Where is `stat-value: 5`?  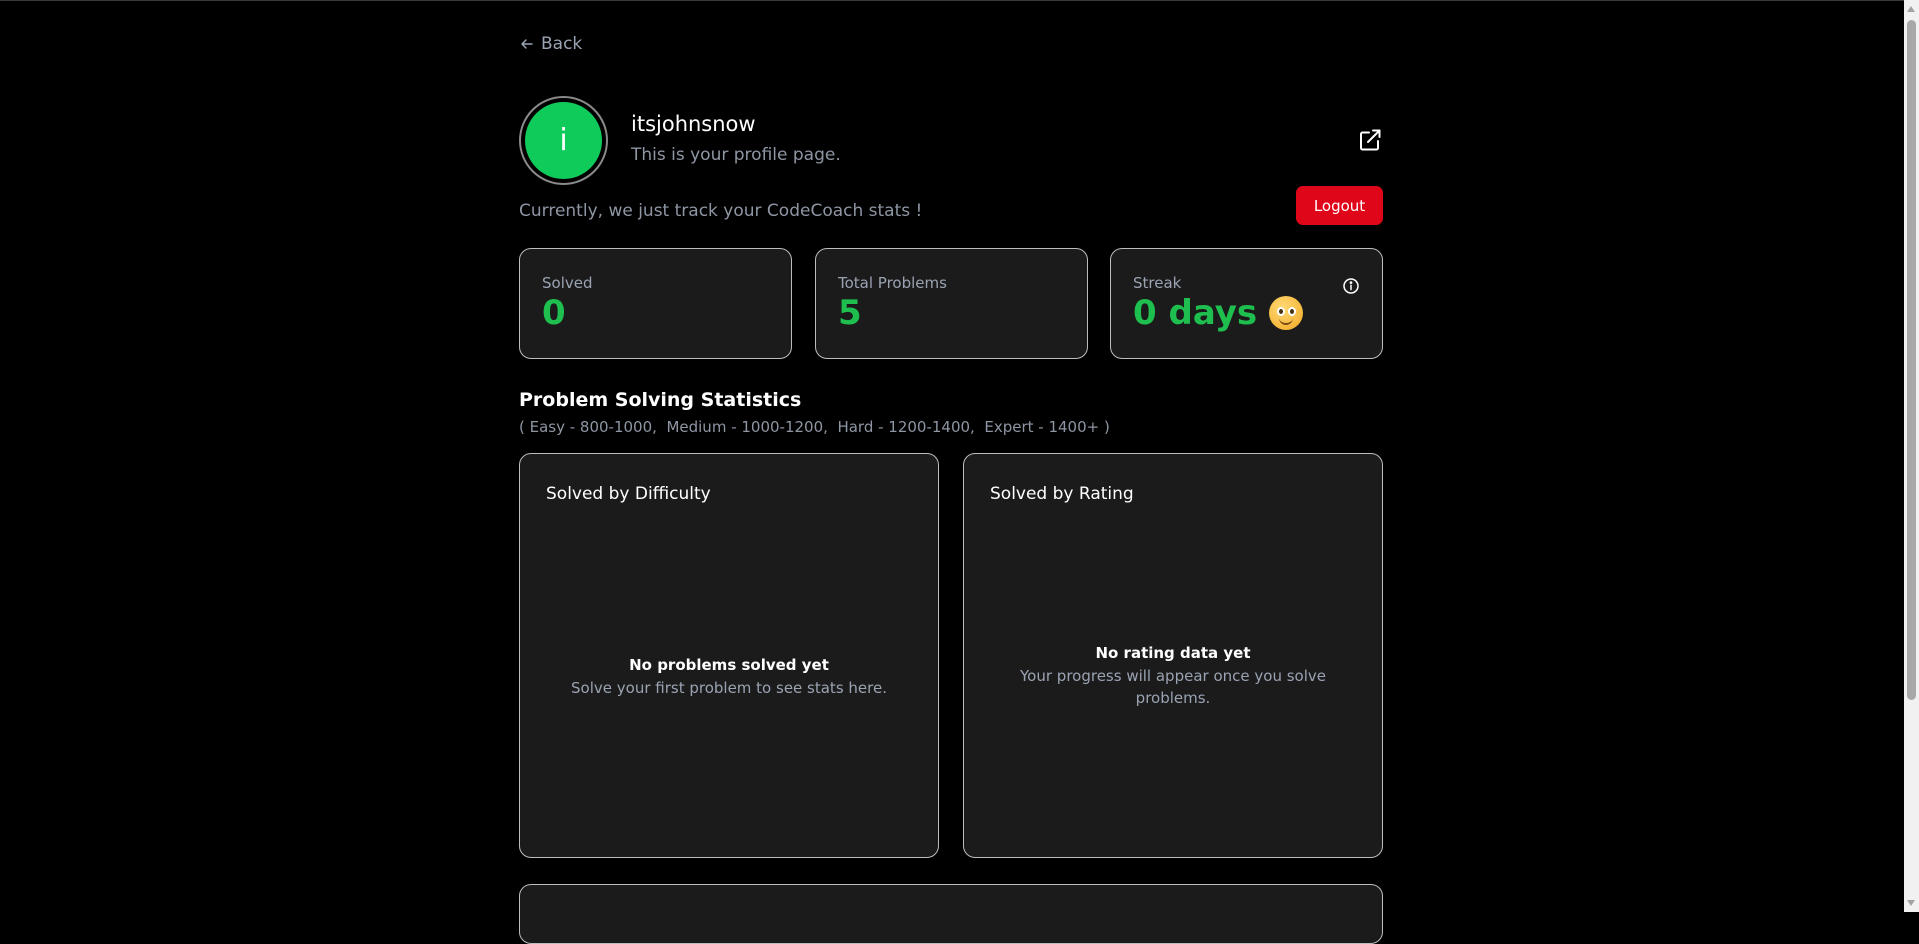 stat-value: 5 is located at coordinates (850, 313).